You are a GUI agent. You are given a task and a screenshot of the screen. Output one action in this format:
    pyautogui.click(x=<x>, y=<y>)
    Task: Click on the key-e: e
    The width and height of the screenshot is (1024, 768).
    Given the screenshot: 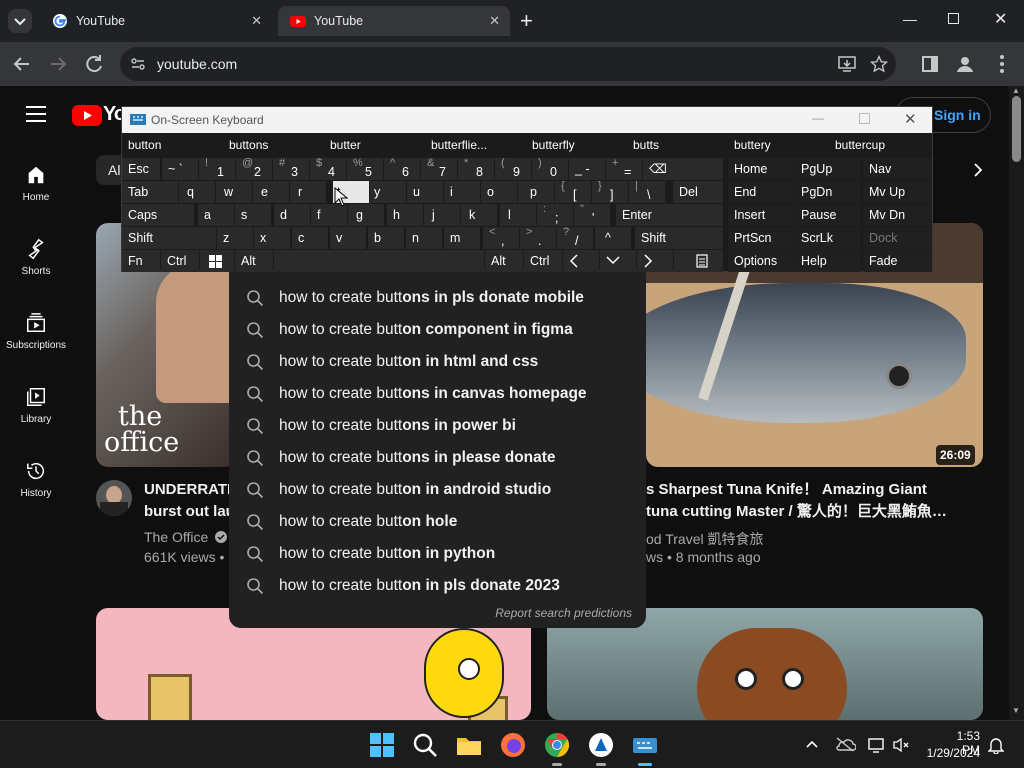 What is the action you would take?
    pyautogui.click(x=271, y=192)
    